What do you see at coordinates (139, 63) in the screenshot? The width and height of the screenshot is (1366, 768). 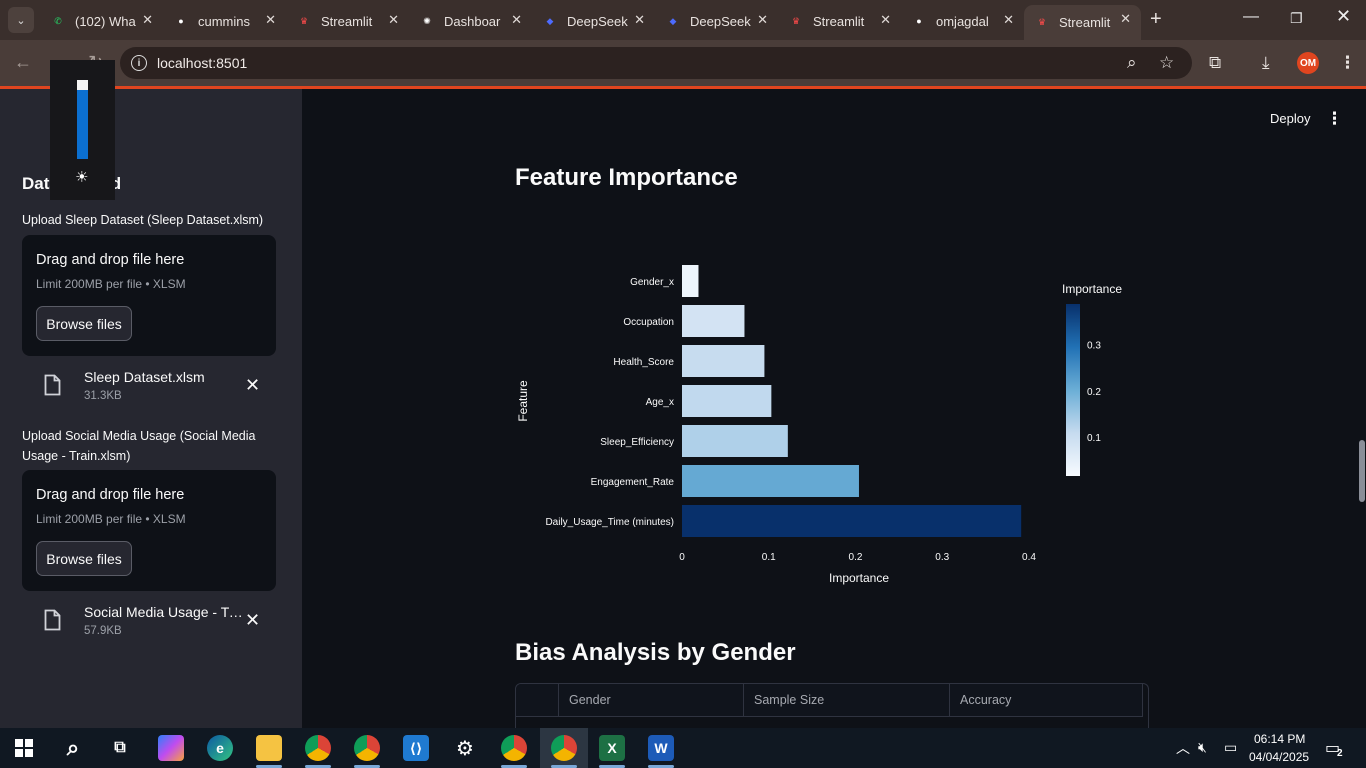 I see `site-info-icon: i` at bounding box center [139, 63].